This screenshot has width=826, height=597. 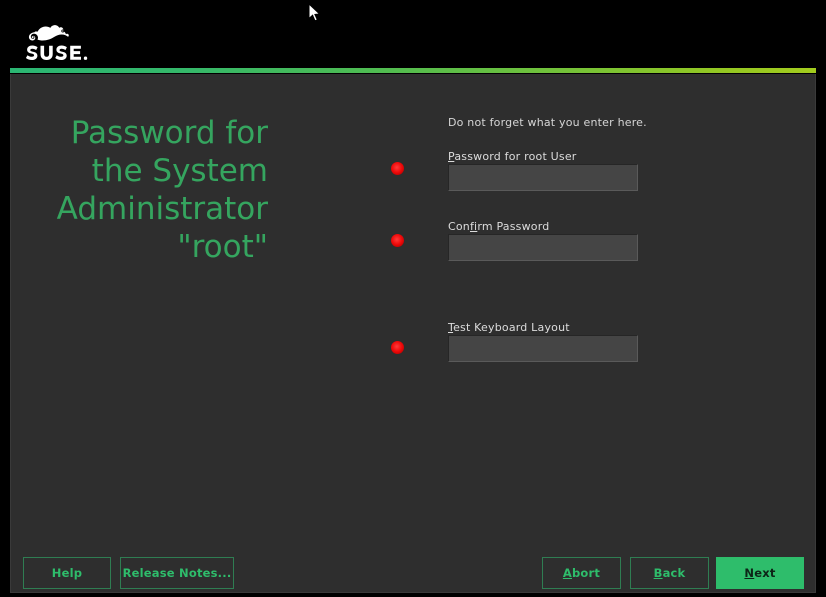 I want to click on button-label: ext, so click(x=765, y=573).